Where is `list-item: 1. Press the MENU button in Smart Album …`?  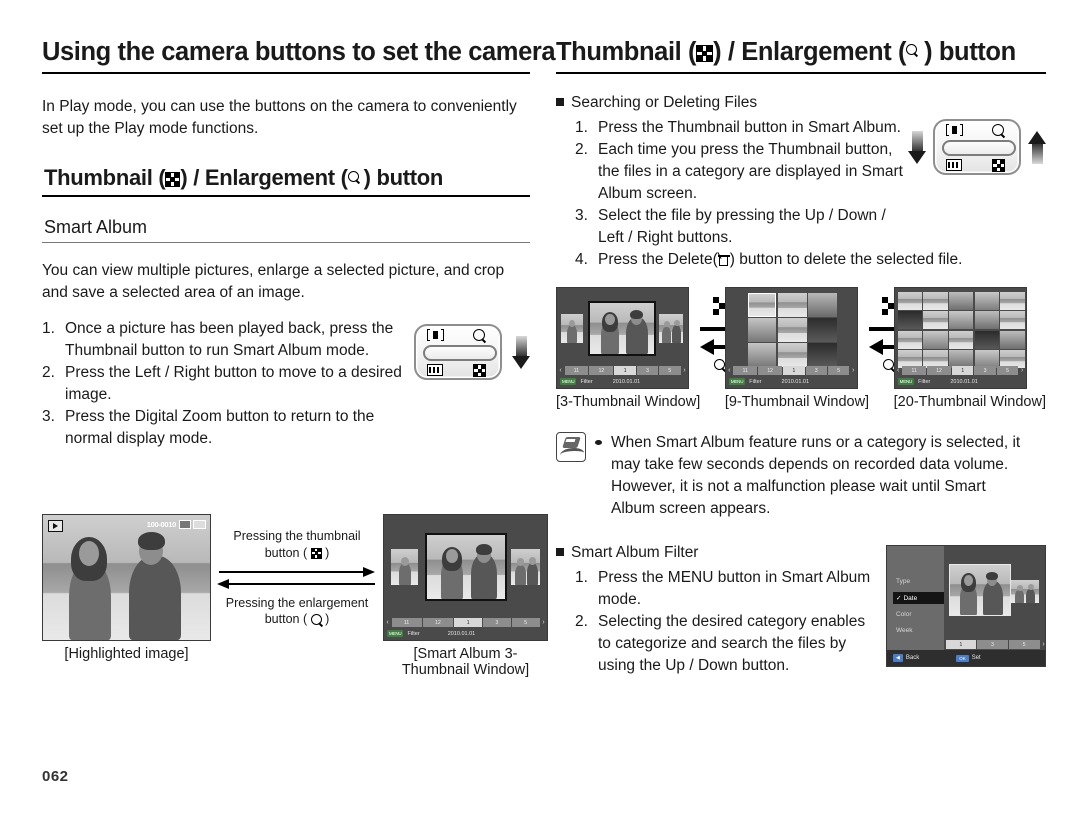 list-item: 1. Press the MENU button in Smart Album … is located at coordinates (726, 589).